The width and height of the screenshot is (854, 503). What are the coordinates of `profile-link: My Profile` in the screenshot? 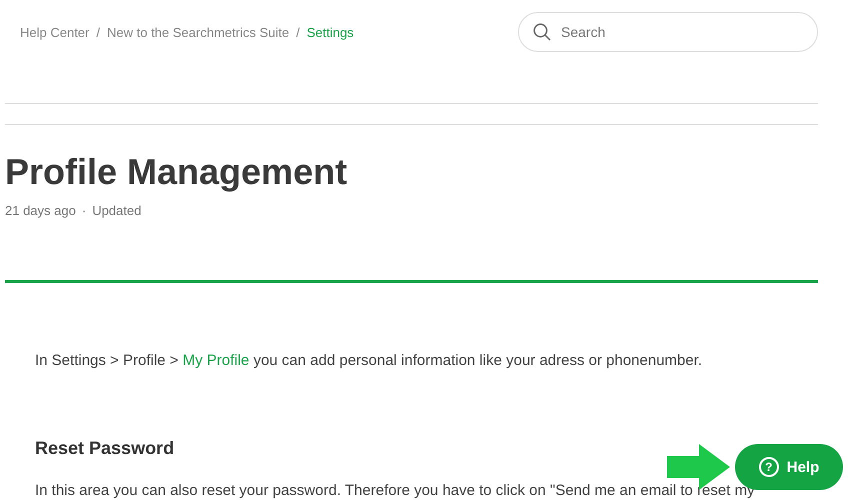 It's located at (216, 360).